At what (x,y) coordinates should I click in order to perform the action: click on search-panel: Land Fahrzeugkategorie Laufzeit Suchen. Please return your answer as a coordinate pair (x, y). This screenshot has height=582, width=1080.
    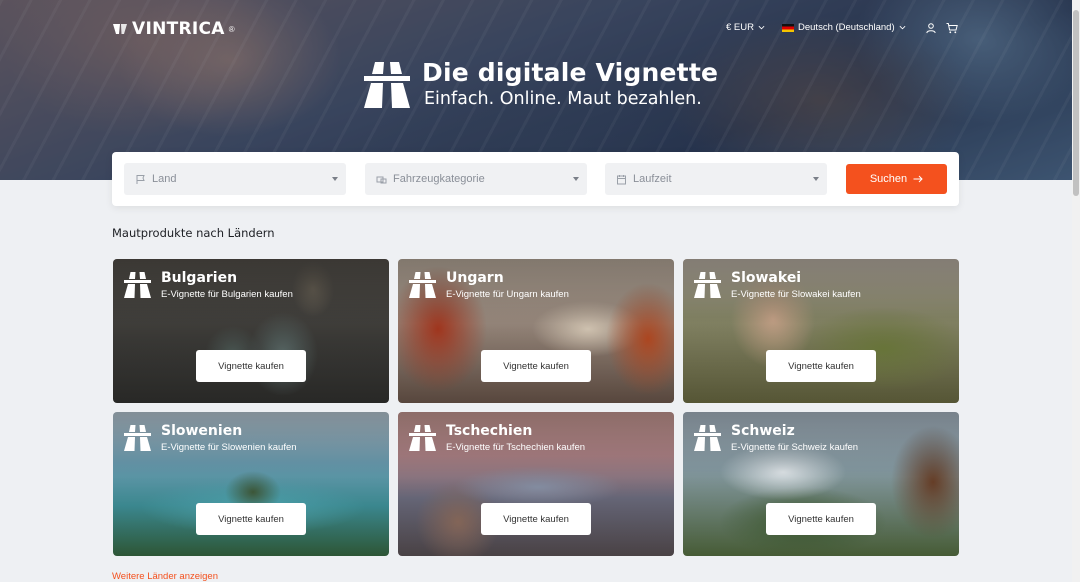
    Looking at the image, I should click on (535, 179).